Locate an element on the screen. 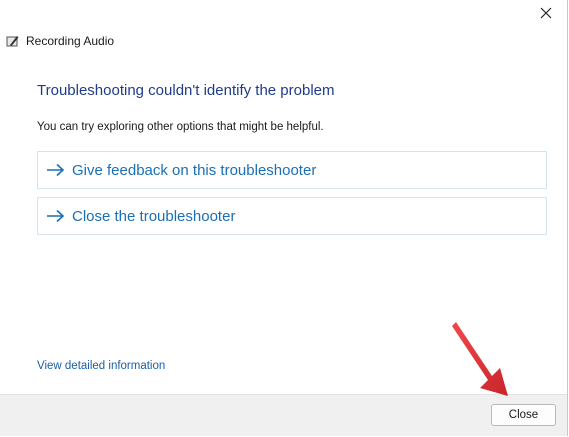 The width and height of the screenshot is (569, 437). window-header: Recording Audio is located at coordinates (60, 41).